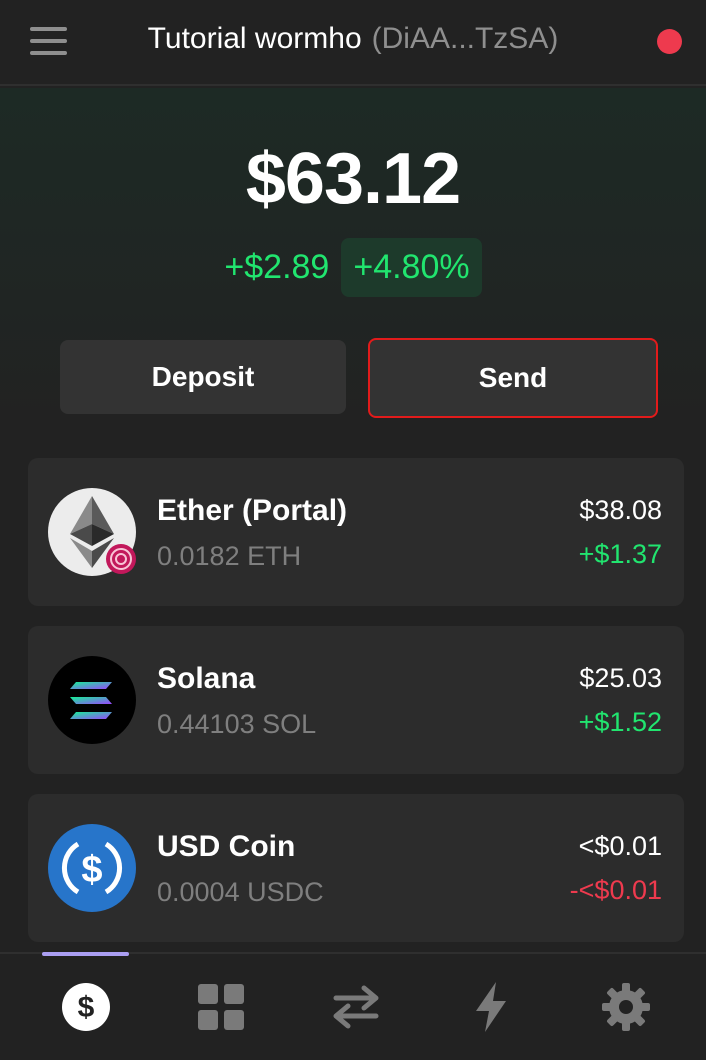 Image resolution: width=706 pixels, height=1060 pixels. I want to click on token-amount: 0.0004 USDC, so click(240, 892).